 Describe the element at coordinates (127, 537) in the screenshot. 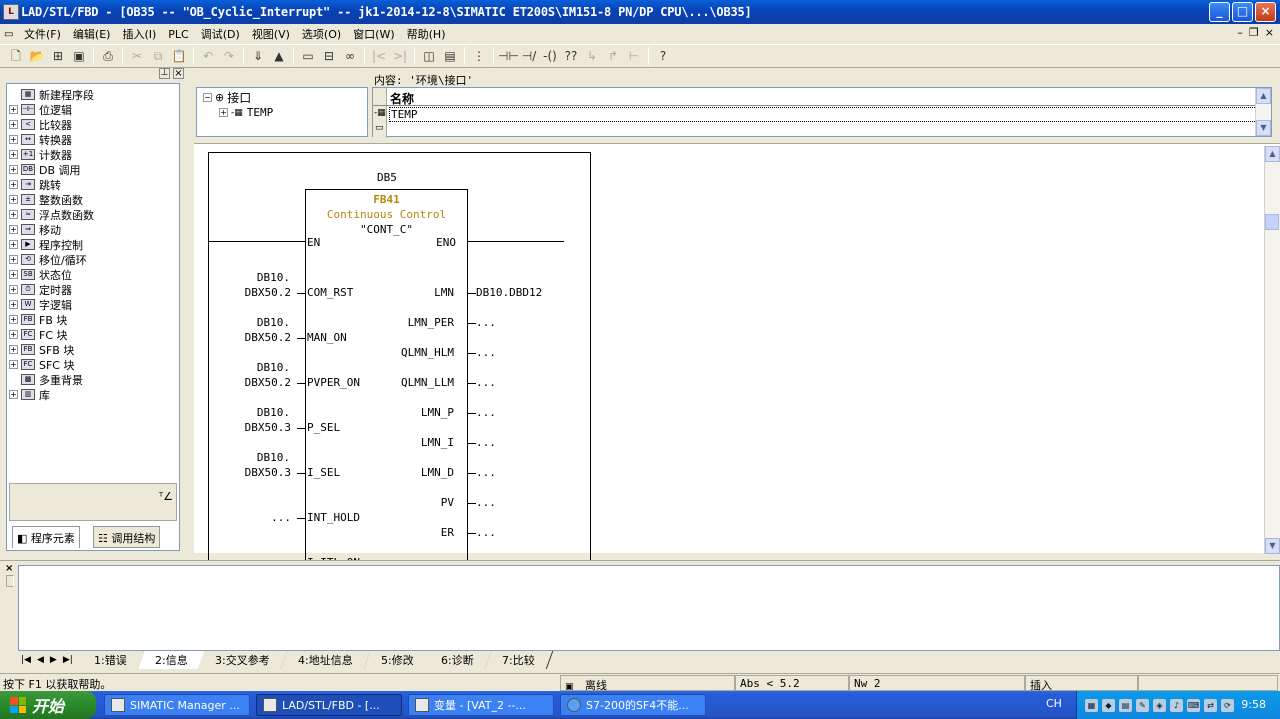

I see `tab-call-structure: ☷ 调用结构` at that location.